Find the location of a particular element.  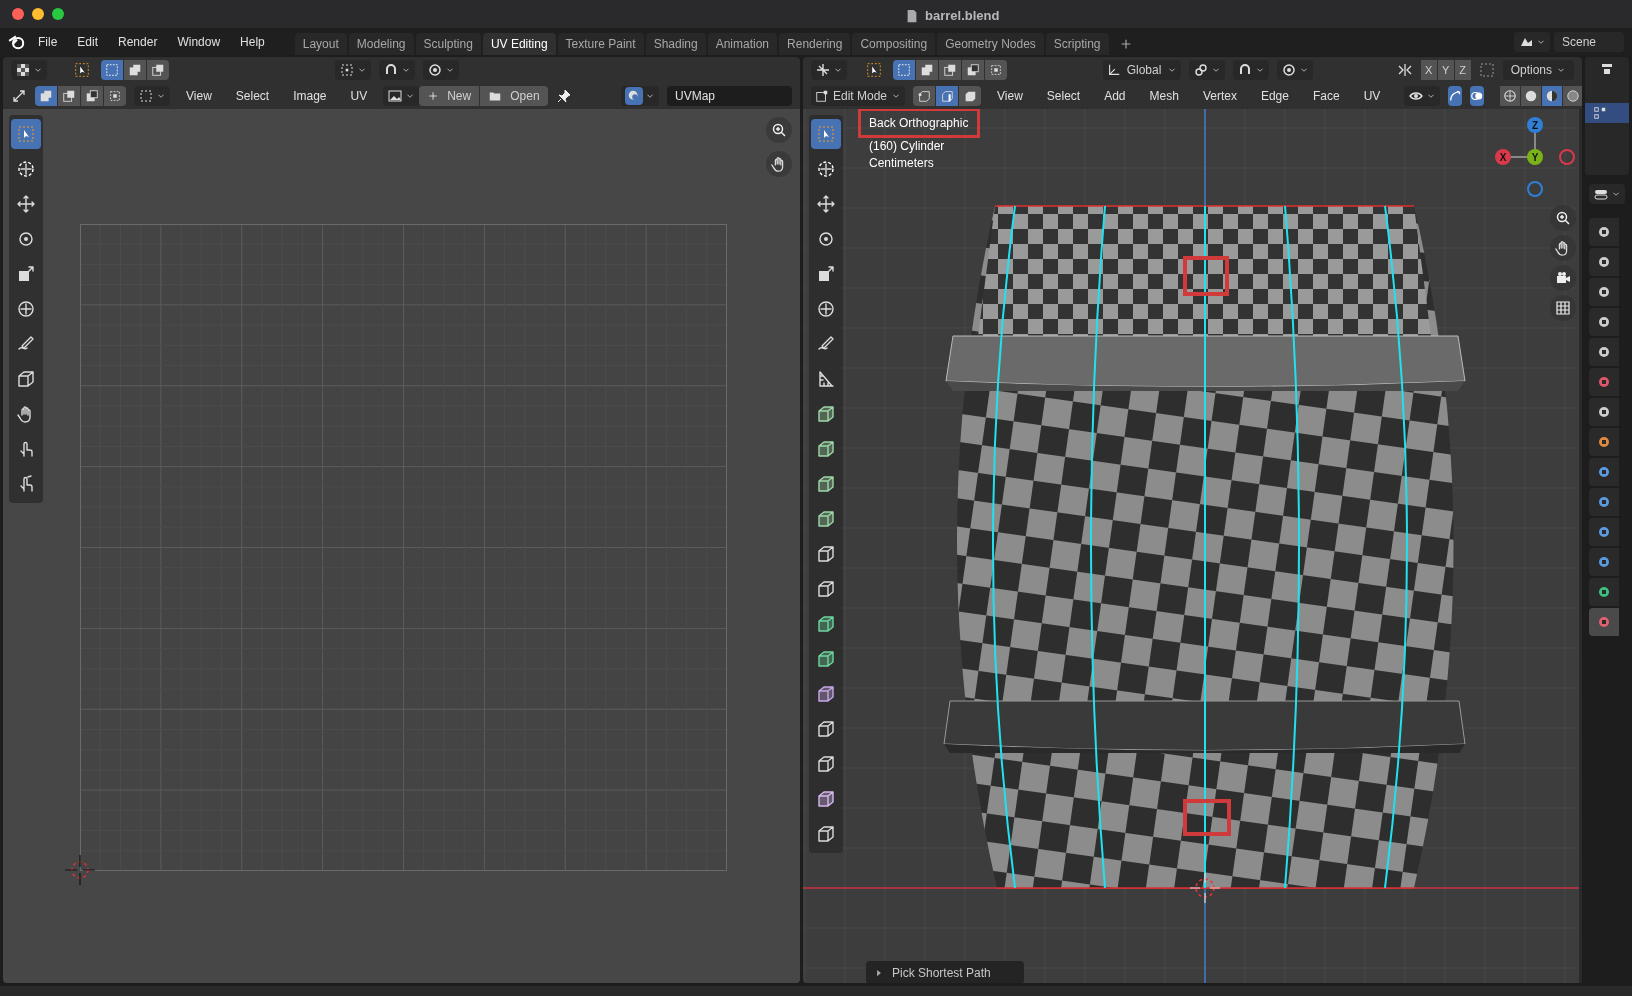

negative-axis-circle is located at coordinates (1535, 189).